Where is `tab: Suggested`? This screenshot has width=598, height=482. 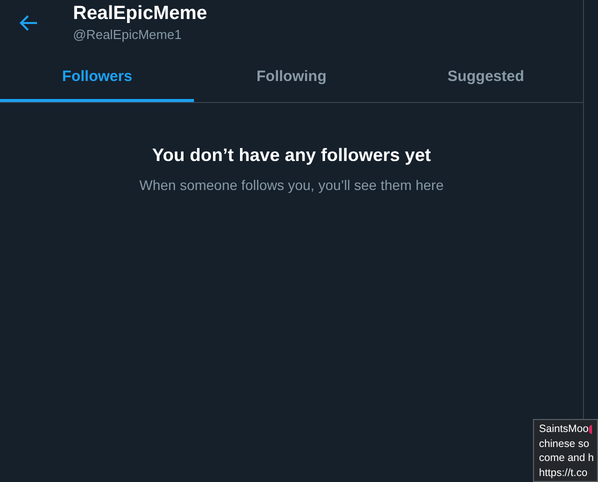
tab: Suggested is located at coordinates (485, 77).